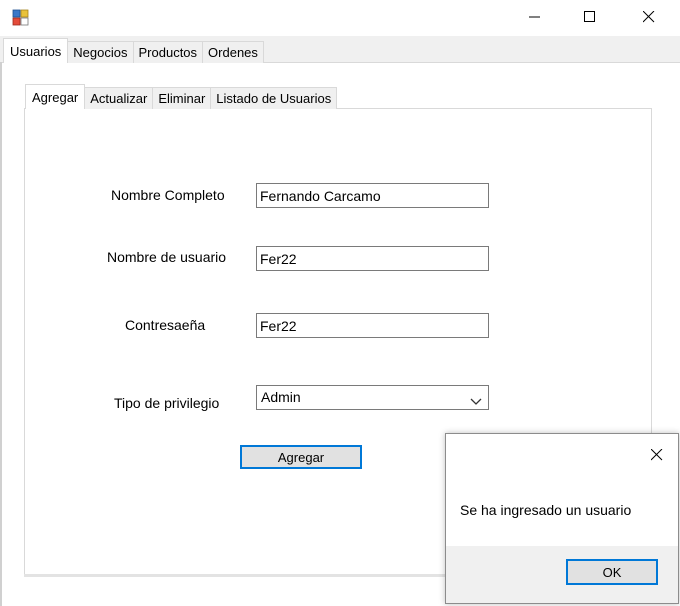  Describe the element at coordinates (476, 401) in the screenshot. I see `chevron-down-icon` at that location.